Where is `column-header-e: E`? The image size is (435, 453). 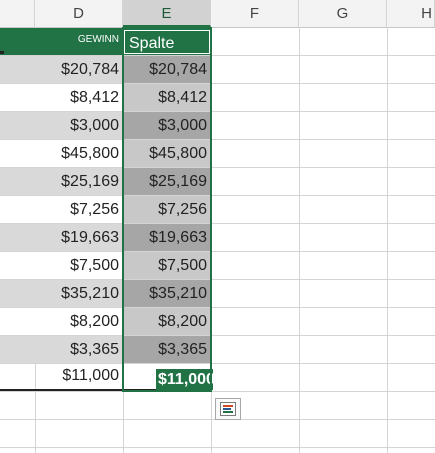 column-header-e: E is located at coordinates (167, 13).